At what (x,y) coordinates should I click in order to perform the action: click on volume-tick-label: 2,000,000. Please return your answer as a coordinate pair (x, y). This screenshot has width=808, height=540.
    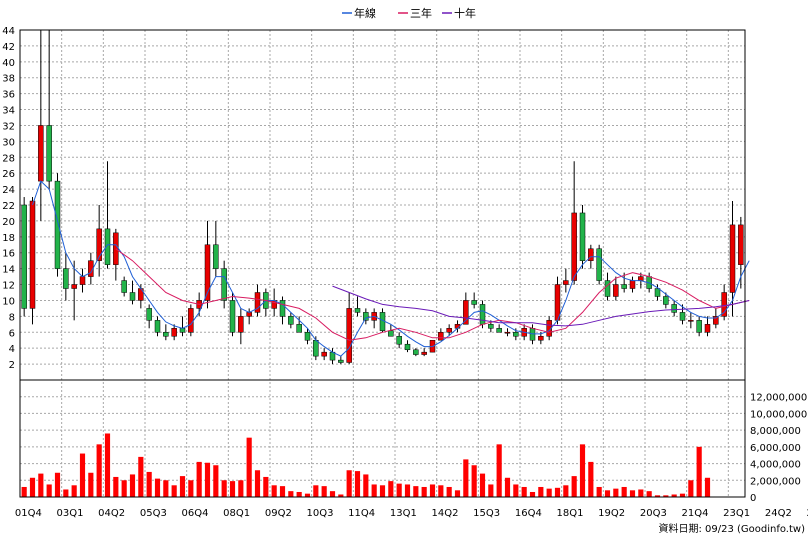
    Looking at the image, I should click on (775, 481).